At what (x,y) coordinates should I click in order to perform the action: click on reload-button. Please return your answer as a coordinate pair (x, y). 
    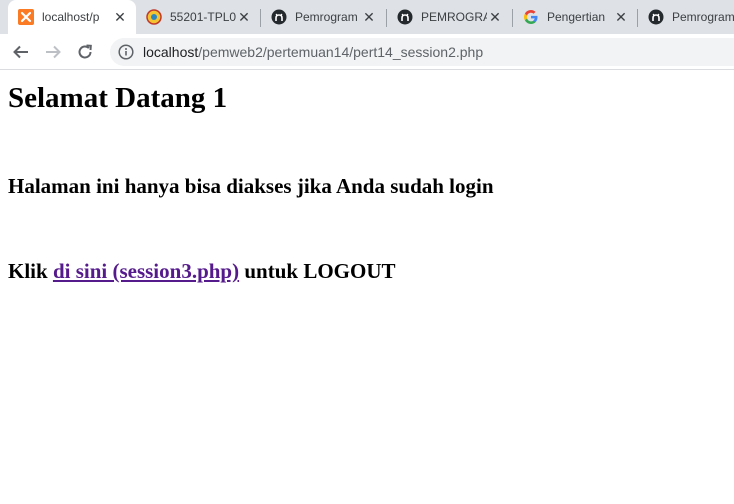
    Looking at the image, I should click on (85, 52).